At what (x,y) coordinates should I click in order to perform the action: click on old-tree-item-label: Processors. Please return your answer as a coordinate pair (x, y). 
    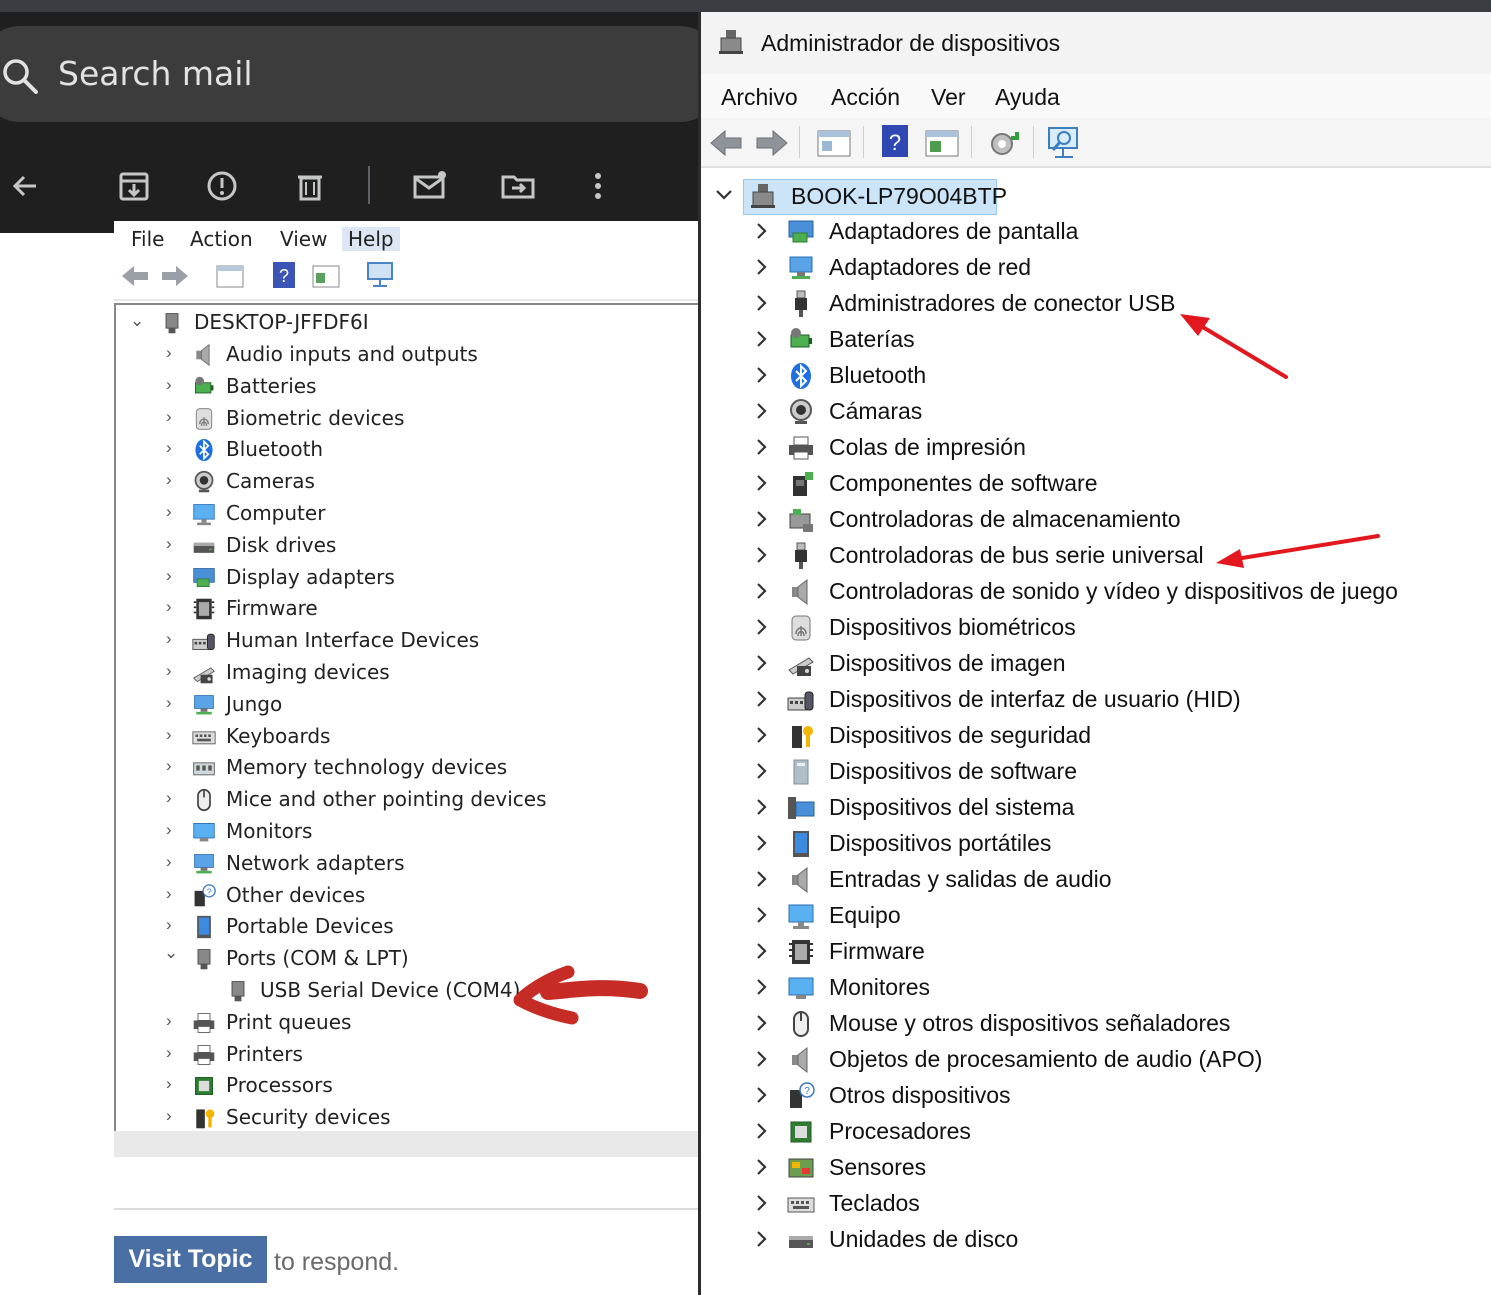
    Looking at the image, I should click on (279, 1085).